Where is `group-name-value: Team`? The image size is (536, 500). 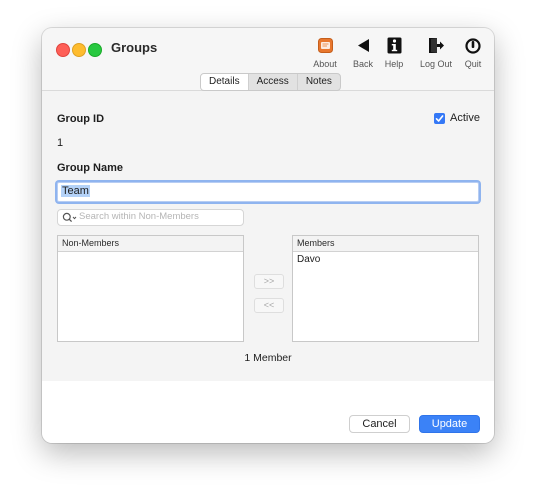
group-name-value: Team is located at coordinates (75, 191).